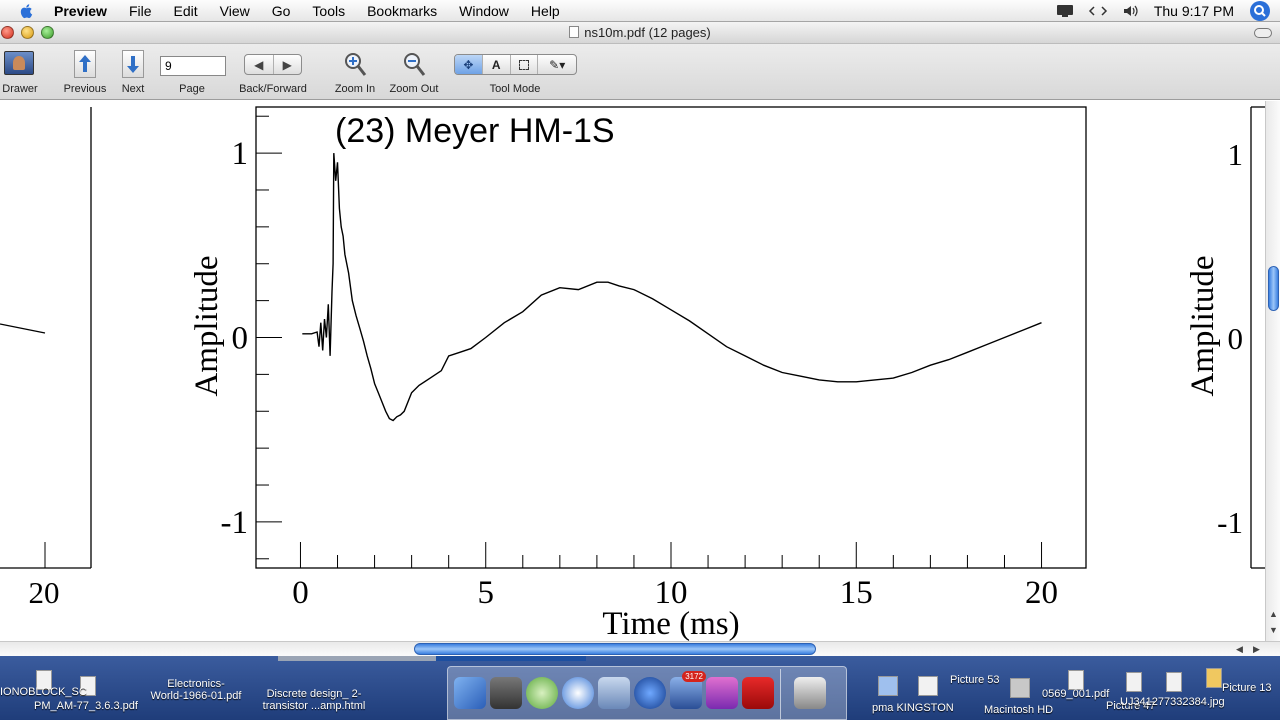 The image size is (1280, 720). Describe the element at coordinates (193, 66) in the screenshot. I see `page-number-input` at that location.